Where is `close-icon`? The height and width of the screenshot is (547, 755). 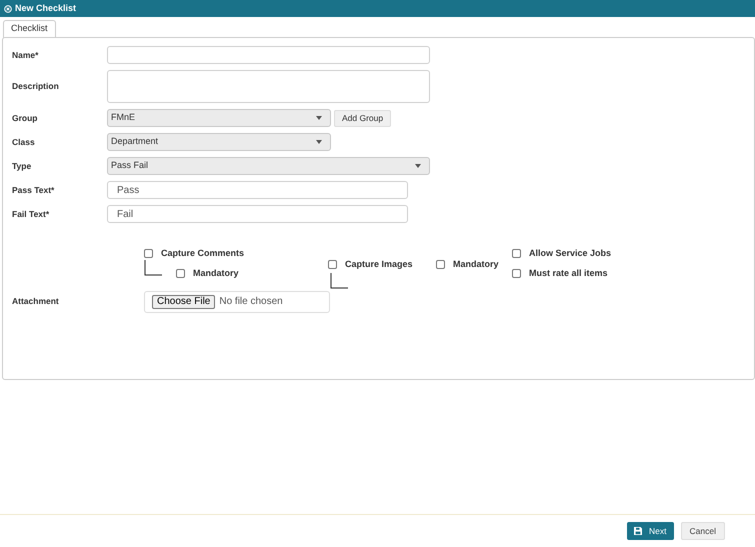
close-icon is located at coordinates (8, 8).